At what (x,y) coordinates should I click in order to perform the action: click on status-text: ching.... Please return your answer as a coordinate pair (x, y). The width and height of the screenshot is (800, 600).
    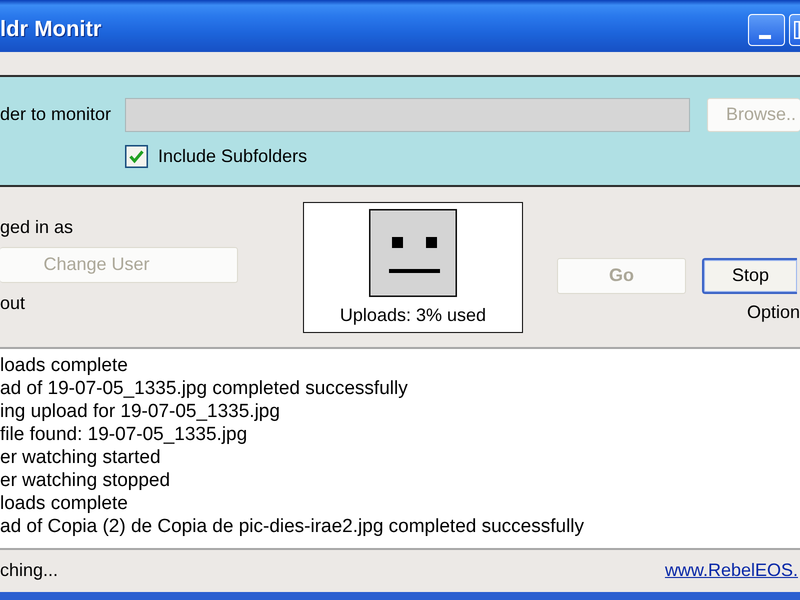
    Looking at the image, I should click on (29, 571).